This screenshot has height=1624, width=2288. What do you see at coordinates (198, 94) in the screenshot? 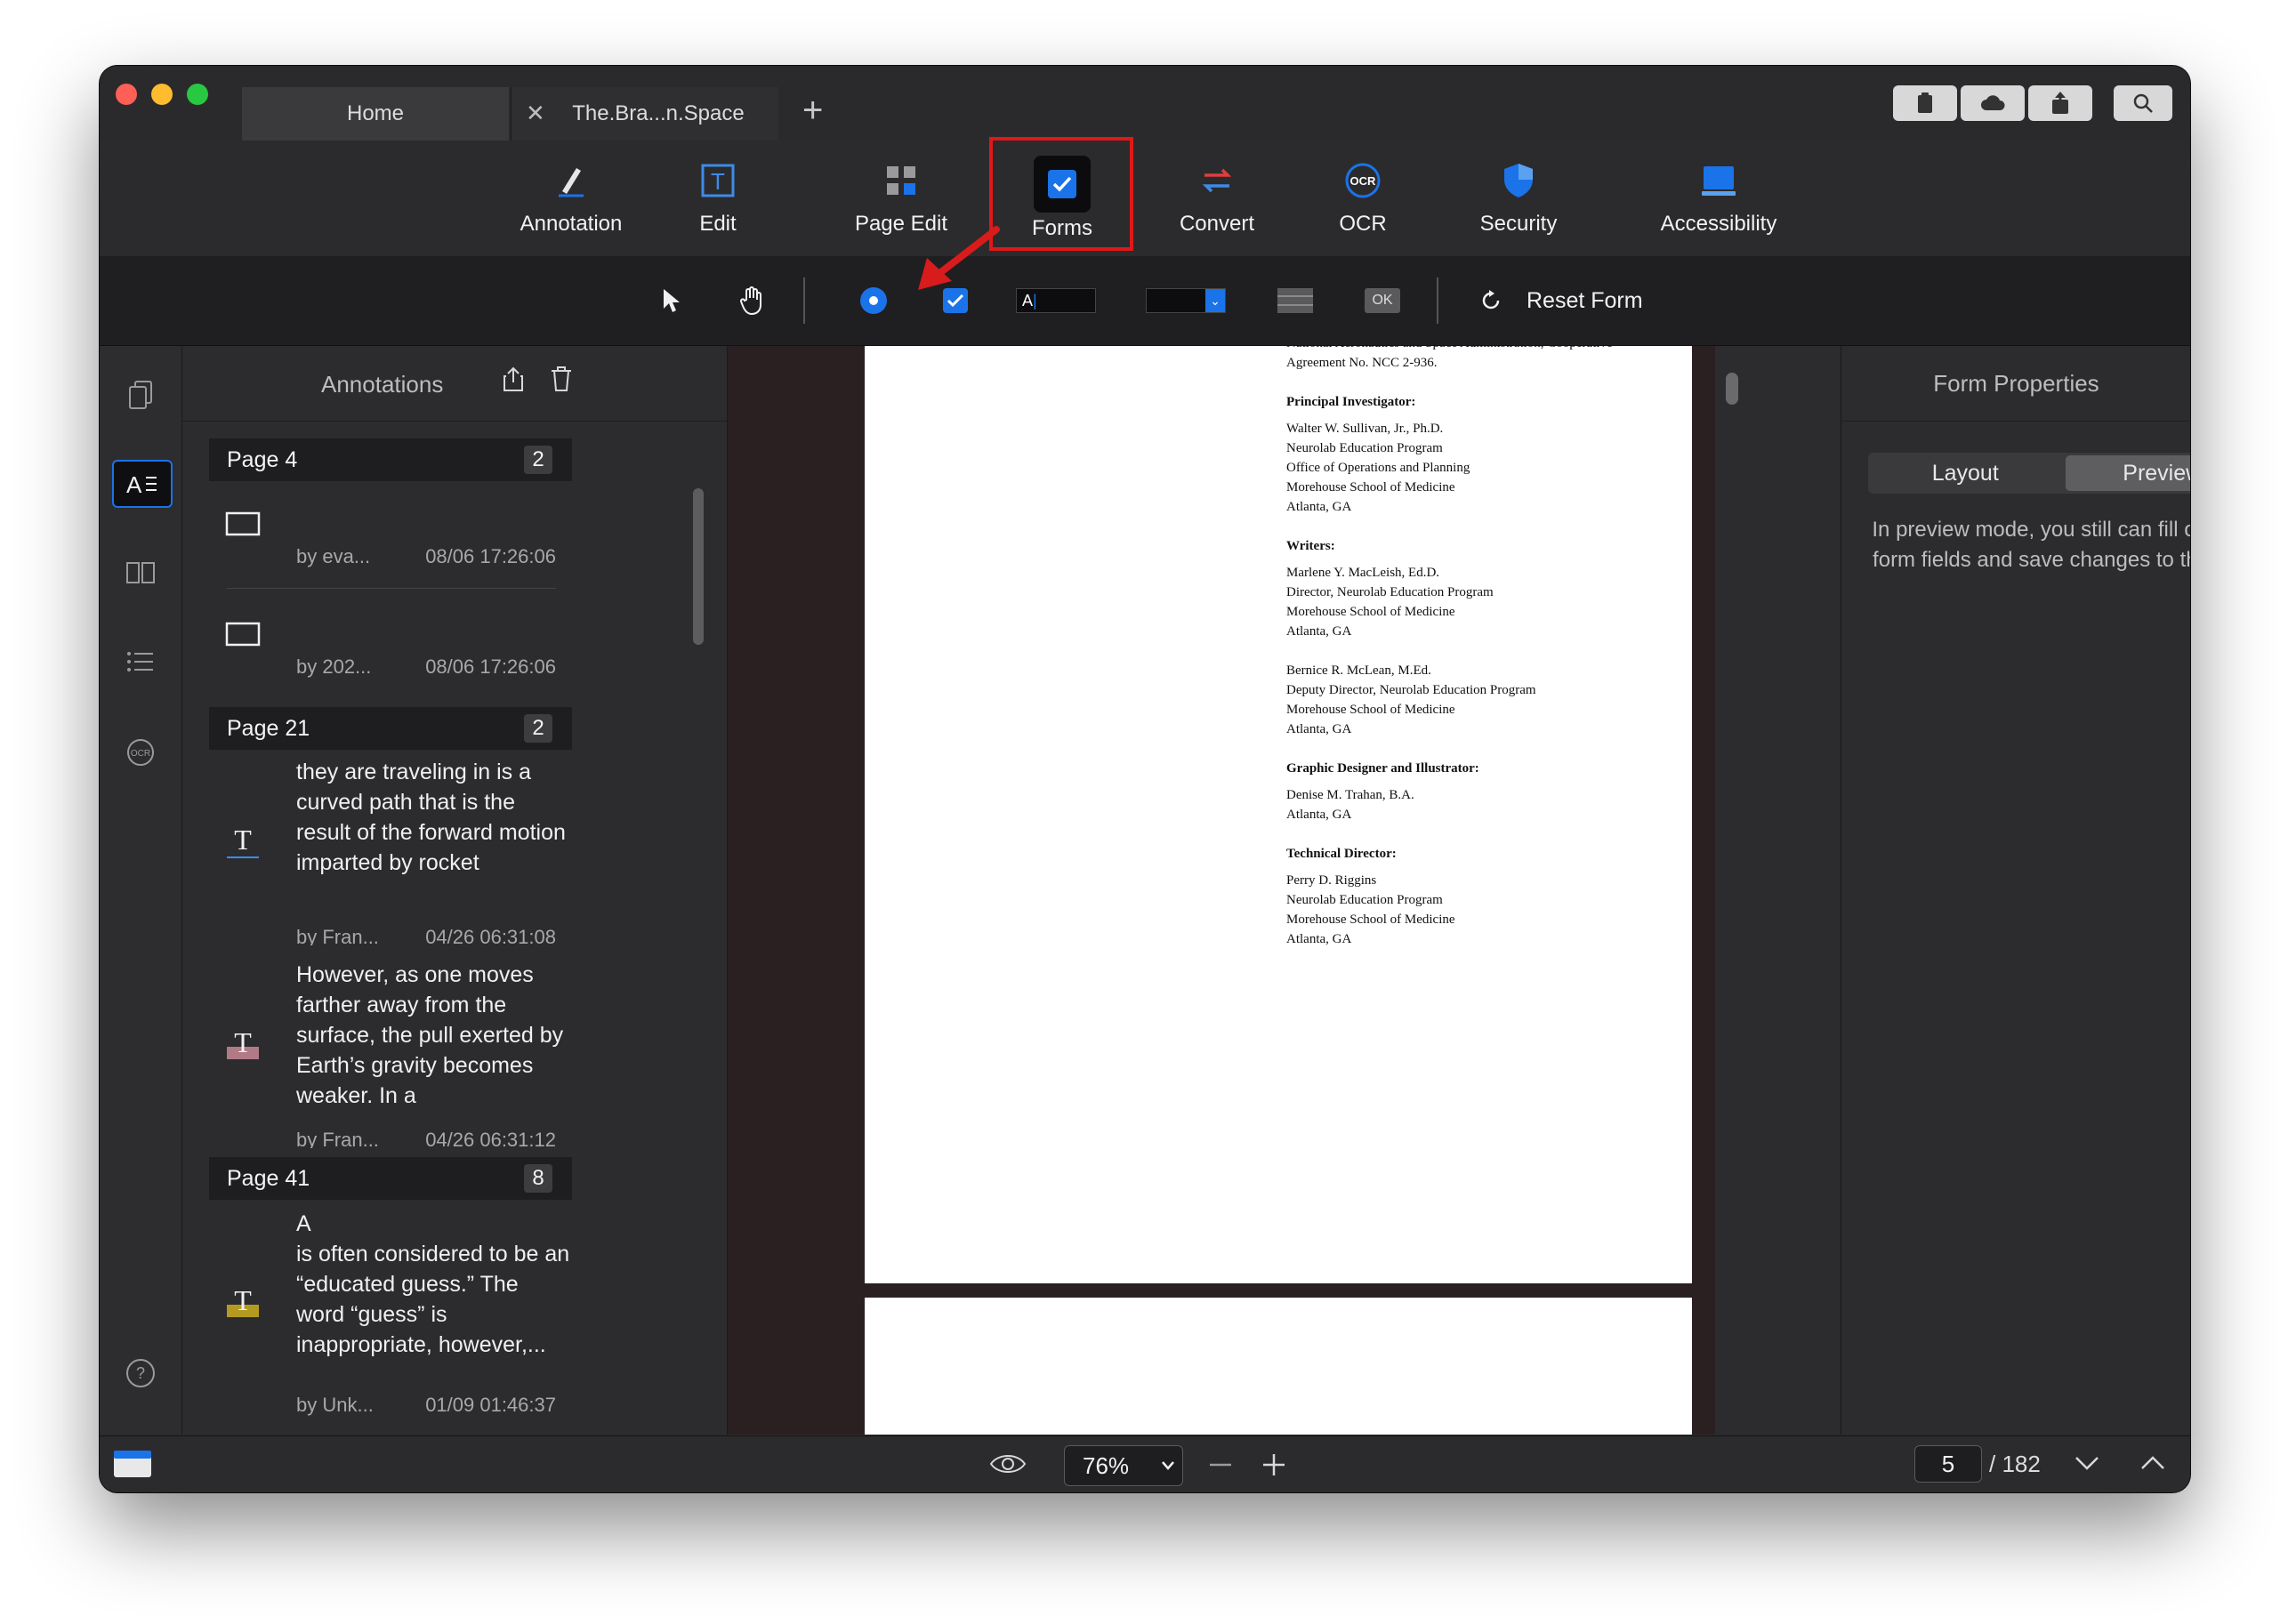
I see `zoom-window-button` at bounding box center [198, 94].